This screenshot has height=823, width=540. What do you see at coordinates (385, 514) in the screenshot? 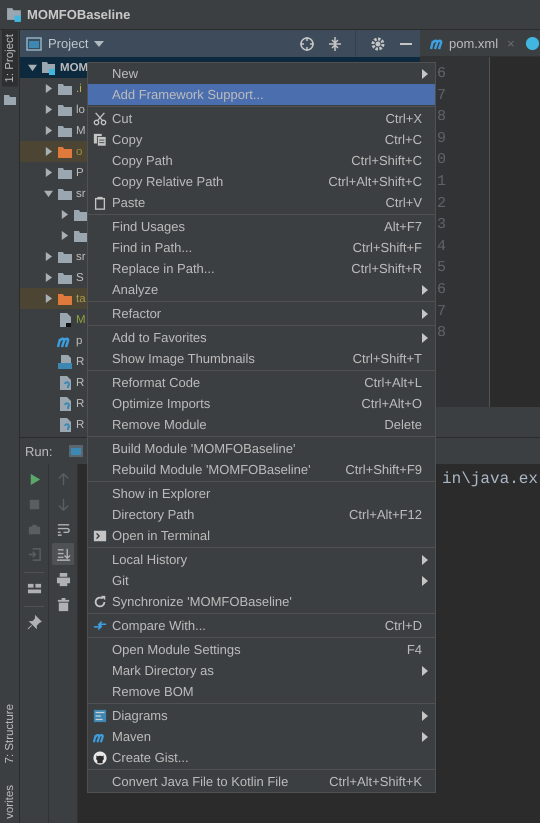
I see `shortcut-label: Ctrl+Alt+F12` at bounding box center [385, 514].